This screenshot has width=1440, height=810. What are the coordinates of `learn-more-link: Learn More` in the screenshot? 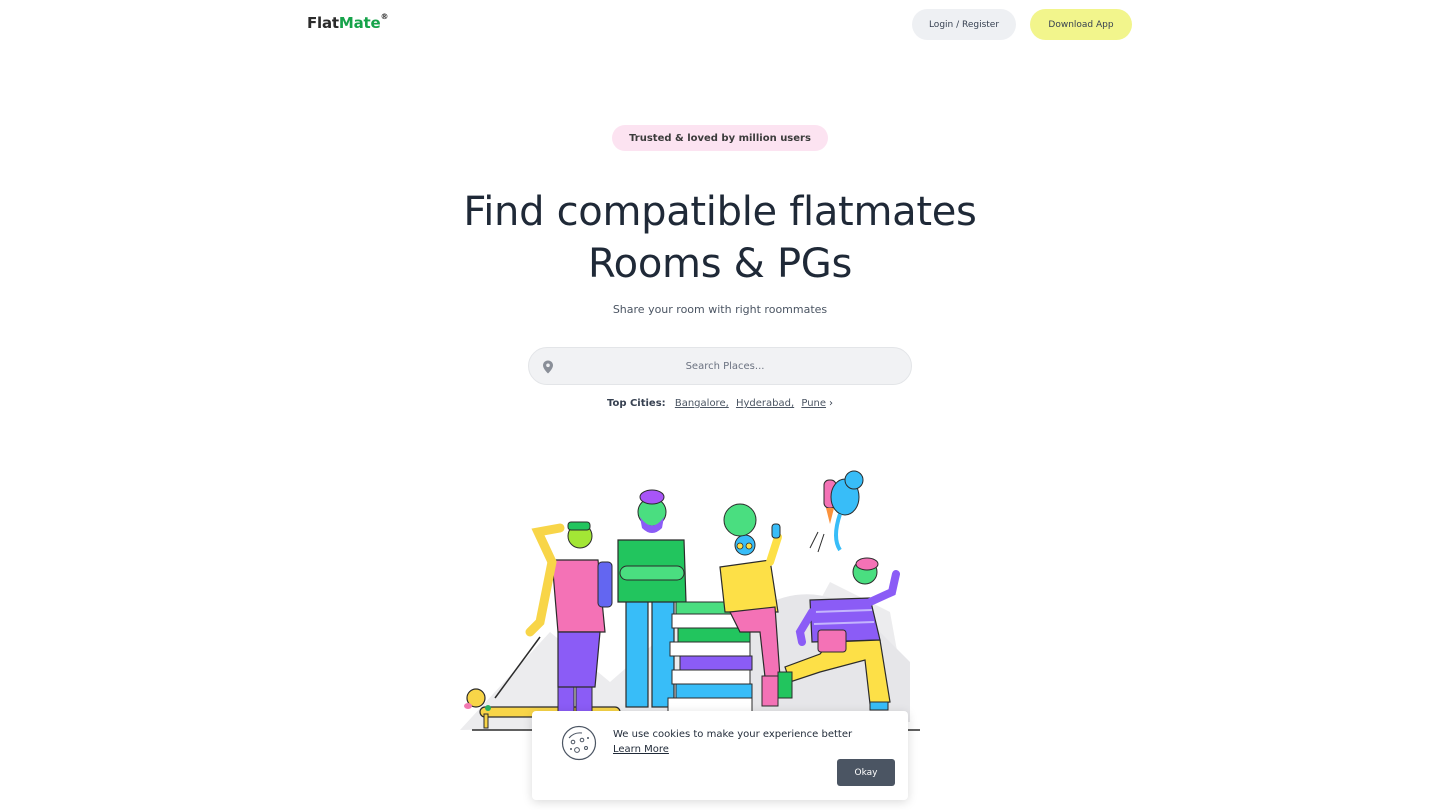 It's located at (641, 749).